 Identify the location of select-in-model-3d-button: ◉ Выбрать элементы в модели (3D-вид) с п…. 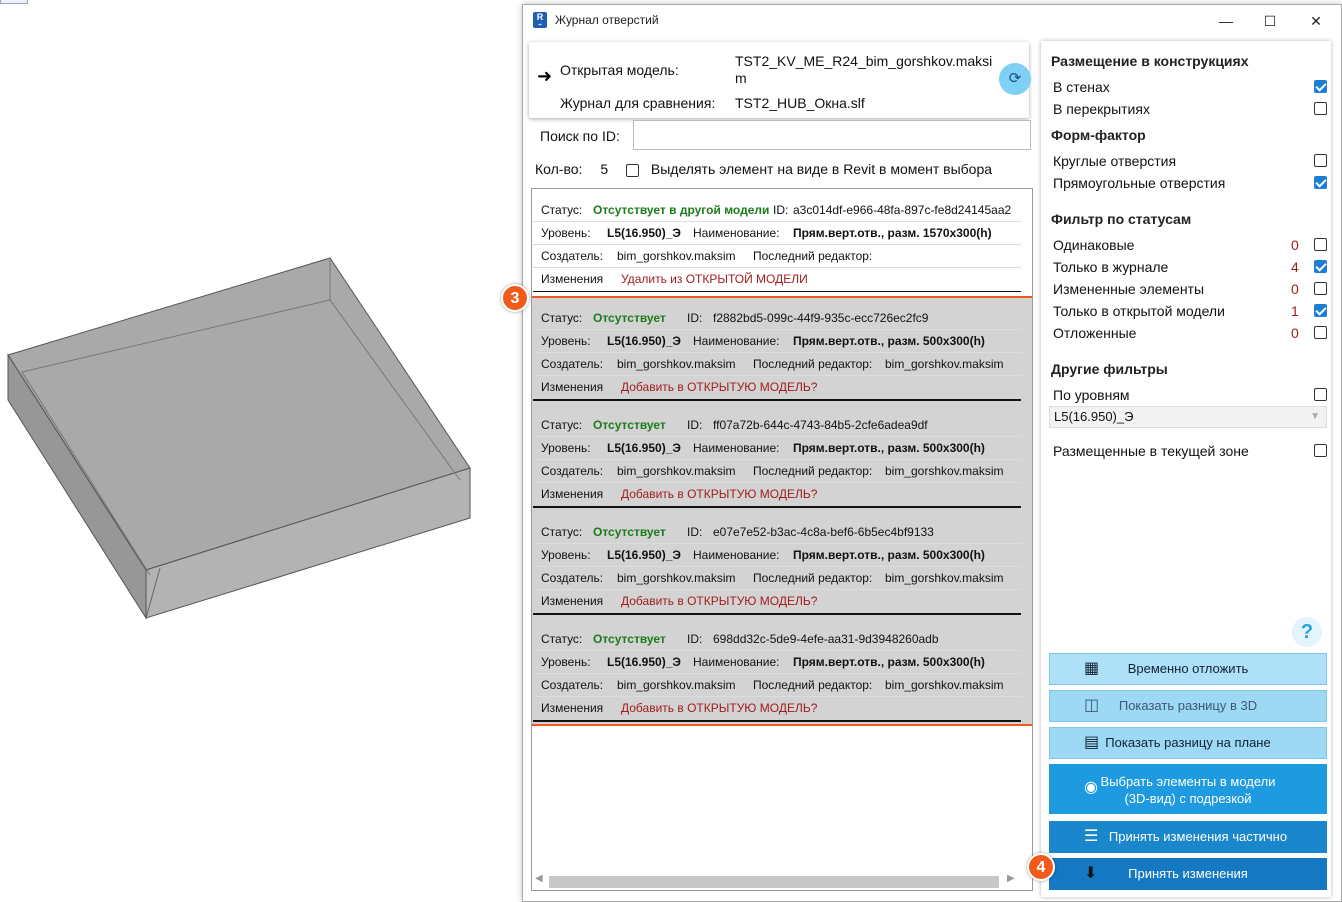
(1188, 789).